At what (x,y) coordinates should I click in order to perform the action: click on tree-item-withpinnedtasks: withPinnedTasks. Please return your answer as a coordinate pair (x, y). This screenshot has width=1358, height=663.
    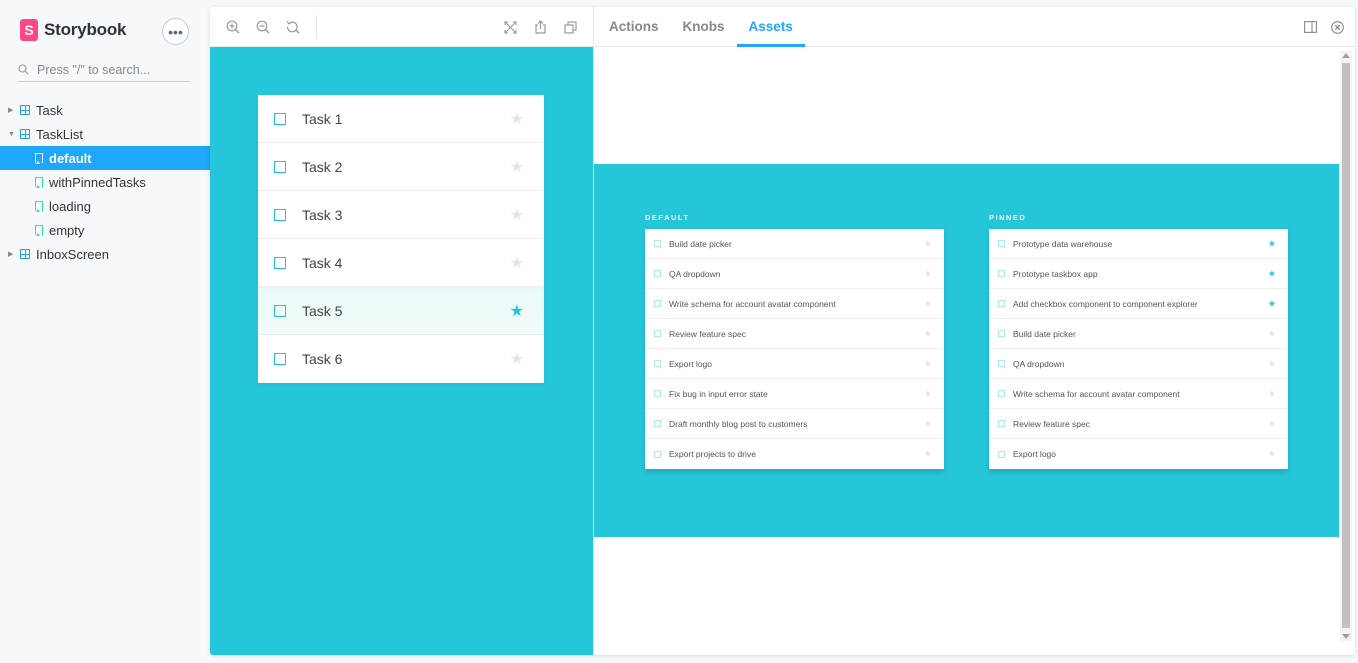
    Looking at the image, I should click on (105, 182).